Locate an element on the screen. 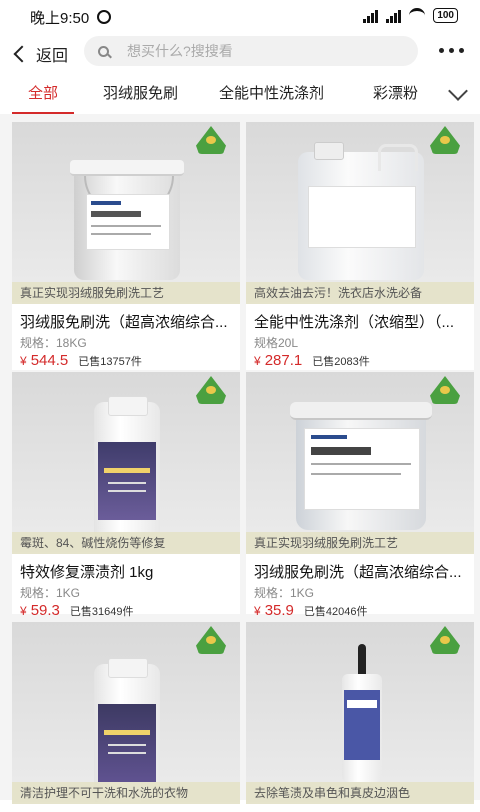  status-icons: 100 is located at coordinates (410, 15).